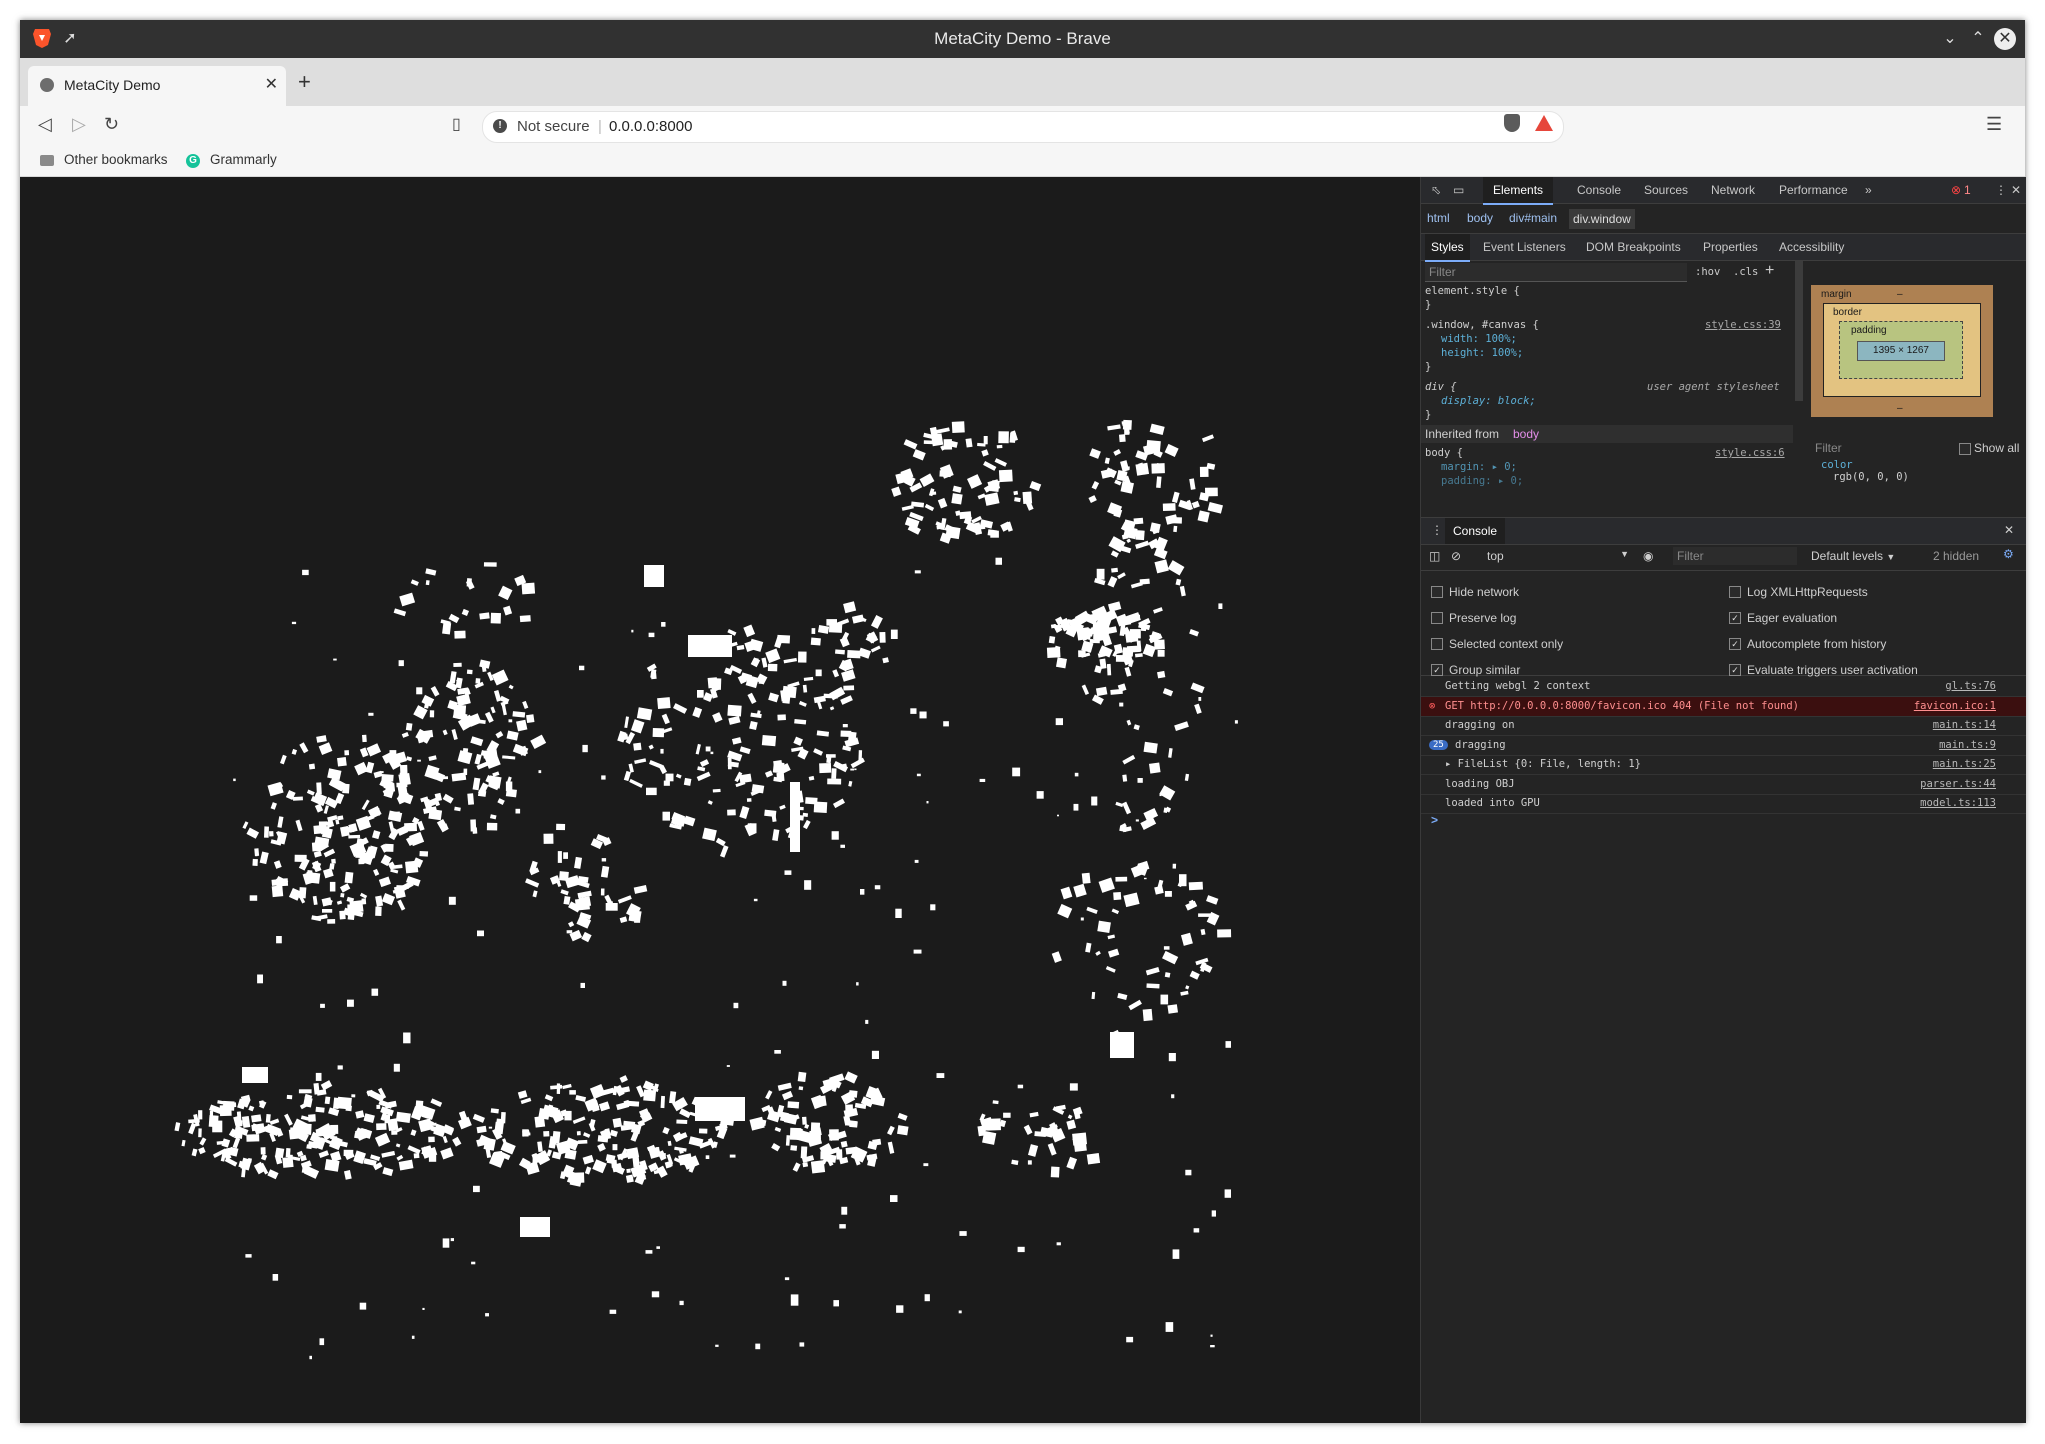  Describe the element at coordinates (1868, 190) in the screenshot. I see `more-tabs-icon: »` at that location.